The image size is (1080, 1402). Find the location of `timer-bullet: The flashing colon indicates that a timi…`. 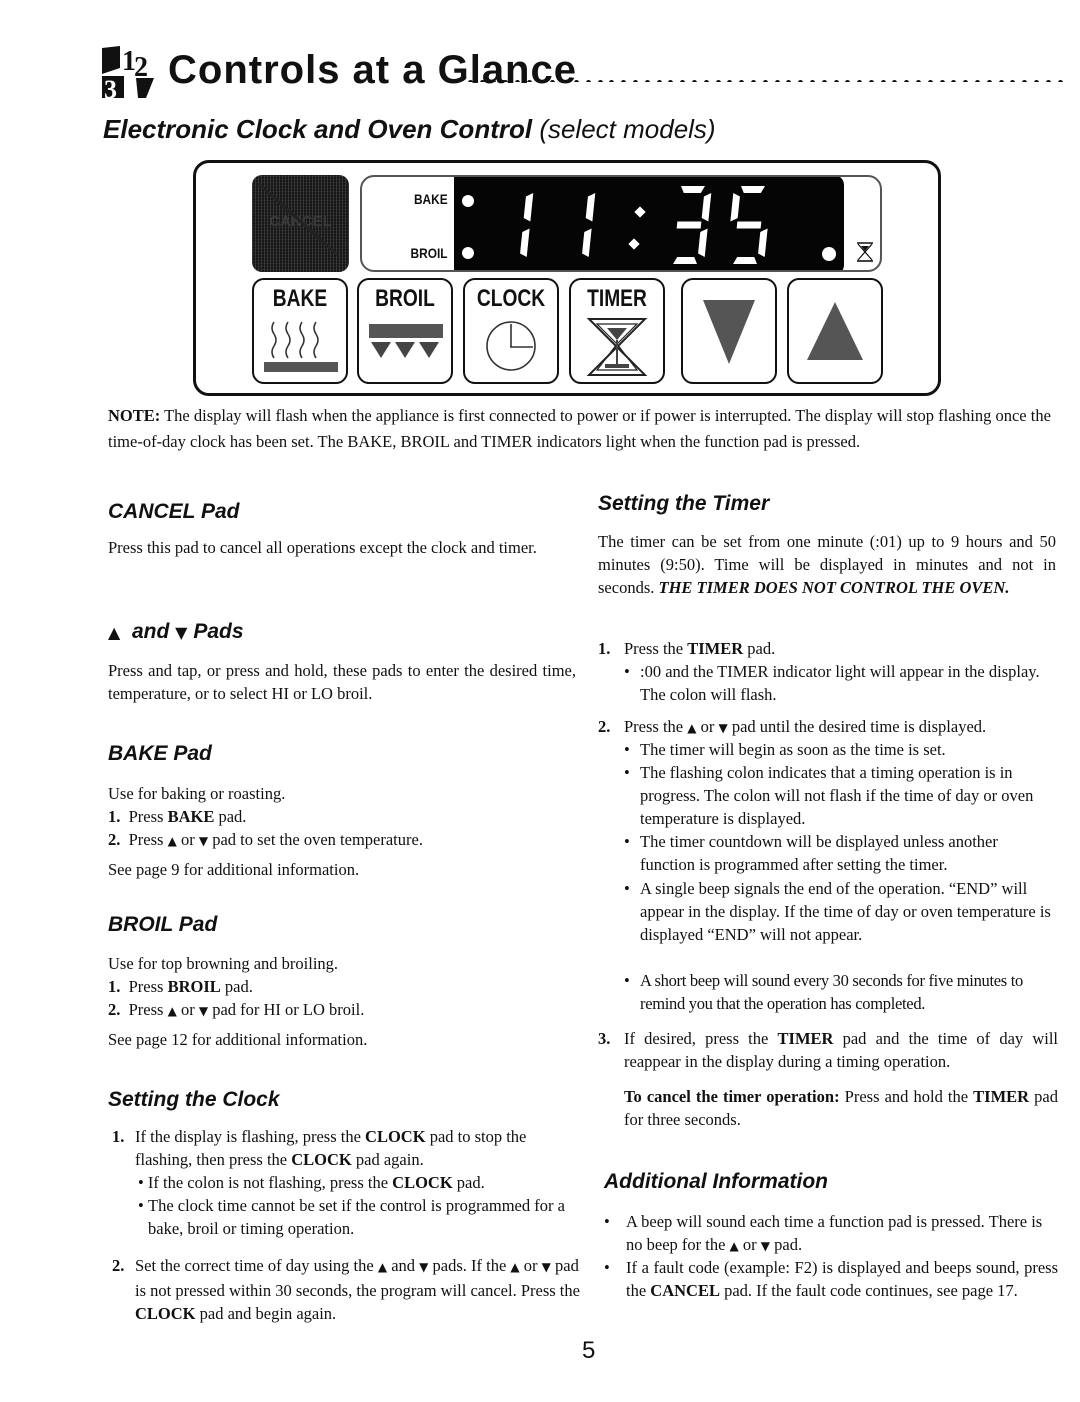

timer-bullet: The flashing colon indicates that a timi… is located at coordinates (837, 795).